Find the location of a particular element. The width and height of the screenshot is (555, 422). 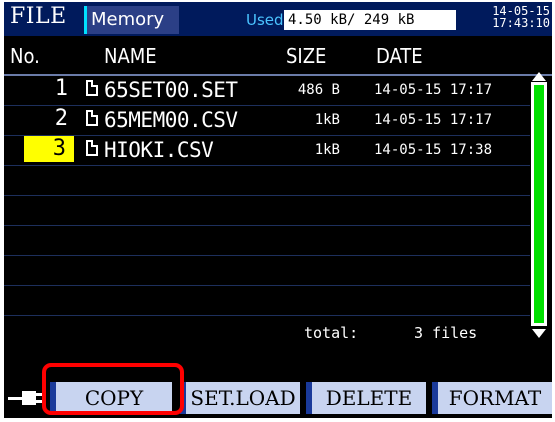

col-date: DATE is located at coordinates (399, 56).